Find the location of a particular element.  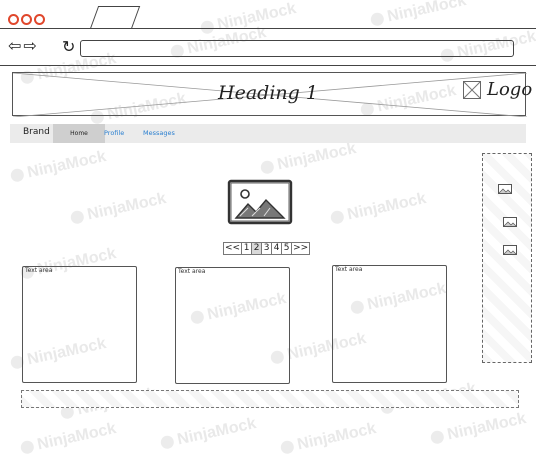

window-controls is located at coordinates (27, 19).